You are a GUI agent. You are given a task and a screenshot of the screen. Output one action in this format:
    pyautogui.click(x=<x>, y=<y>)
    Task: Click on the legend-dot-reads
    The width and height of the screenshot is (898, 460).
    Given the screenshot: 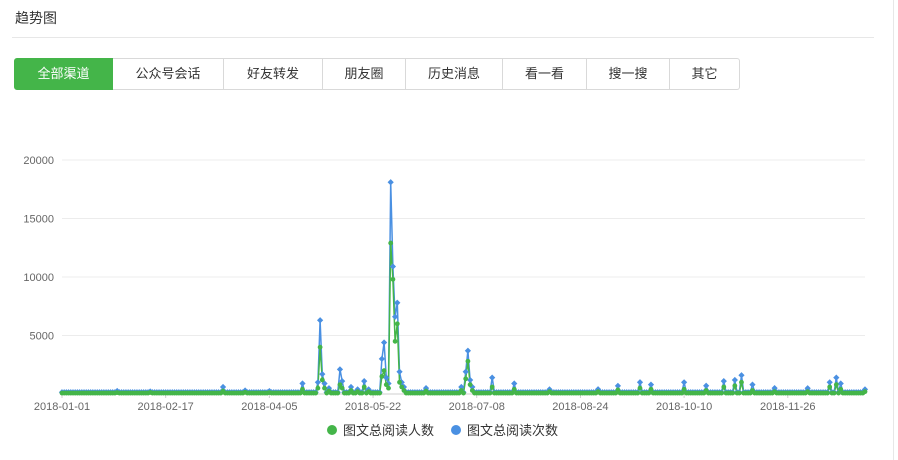 What is the action you would take?
    pyautogui.click(x=456, y=429)
    